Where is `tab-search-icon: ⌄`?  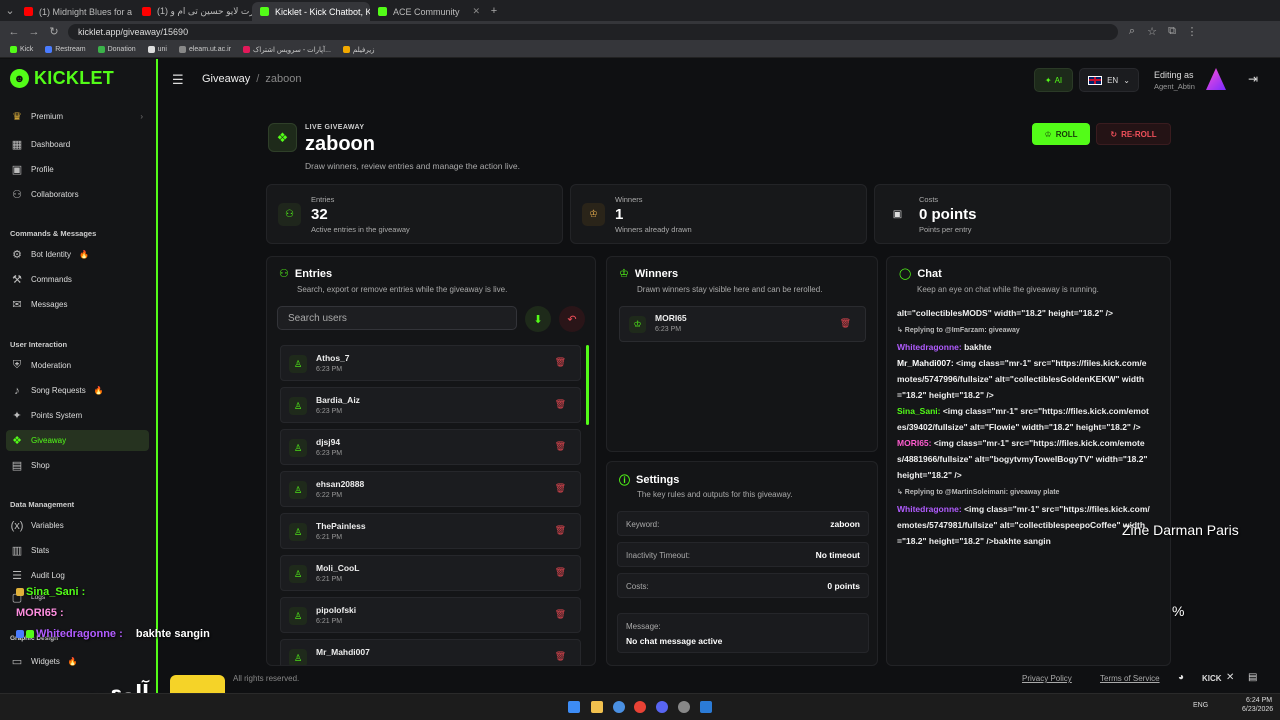
tab-search-icon: ⌄ is located at coordinates (10, 10).